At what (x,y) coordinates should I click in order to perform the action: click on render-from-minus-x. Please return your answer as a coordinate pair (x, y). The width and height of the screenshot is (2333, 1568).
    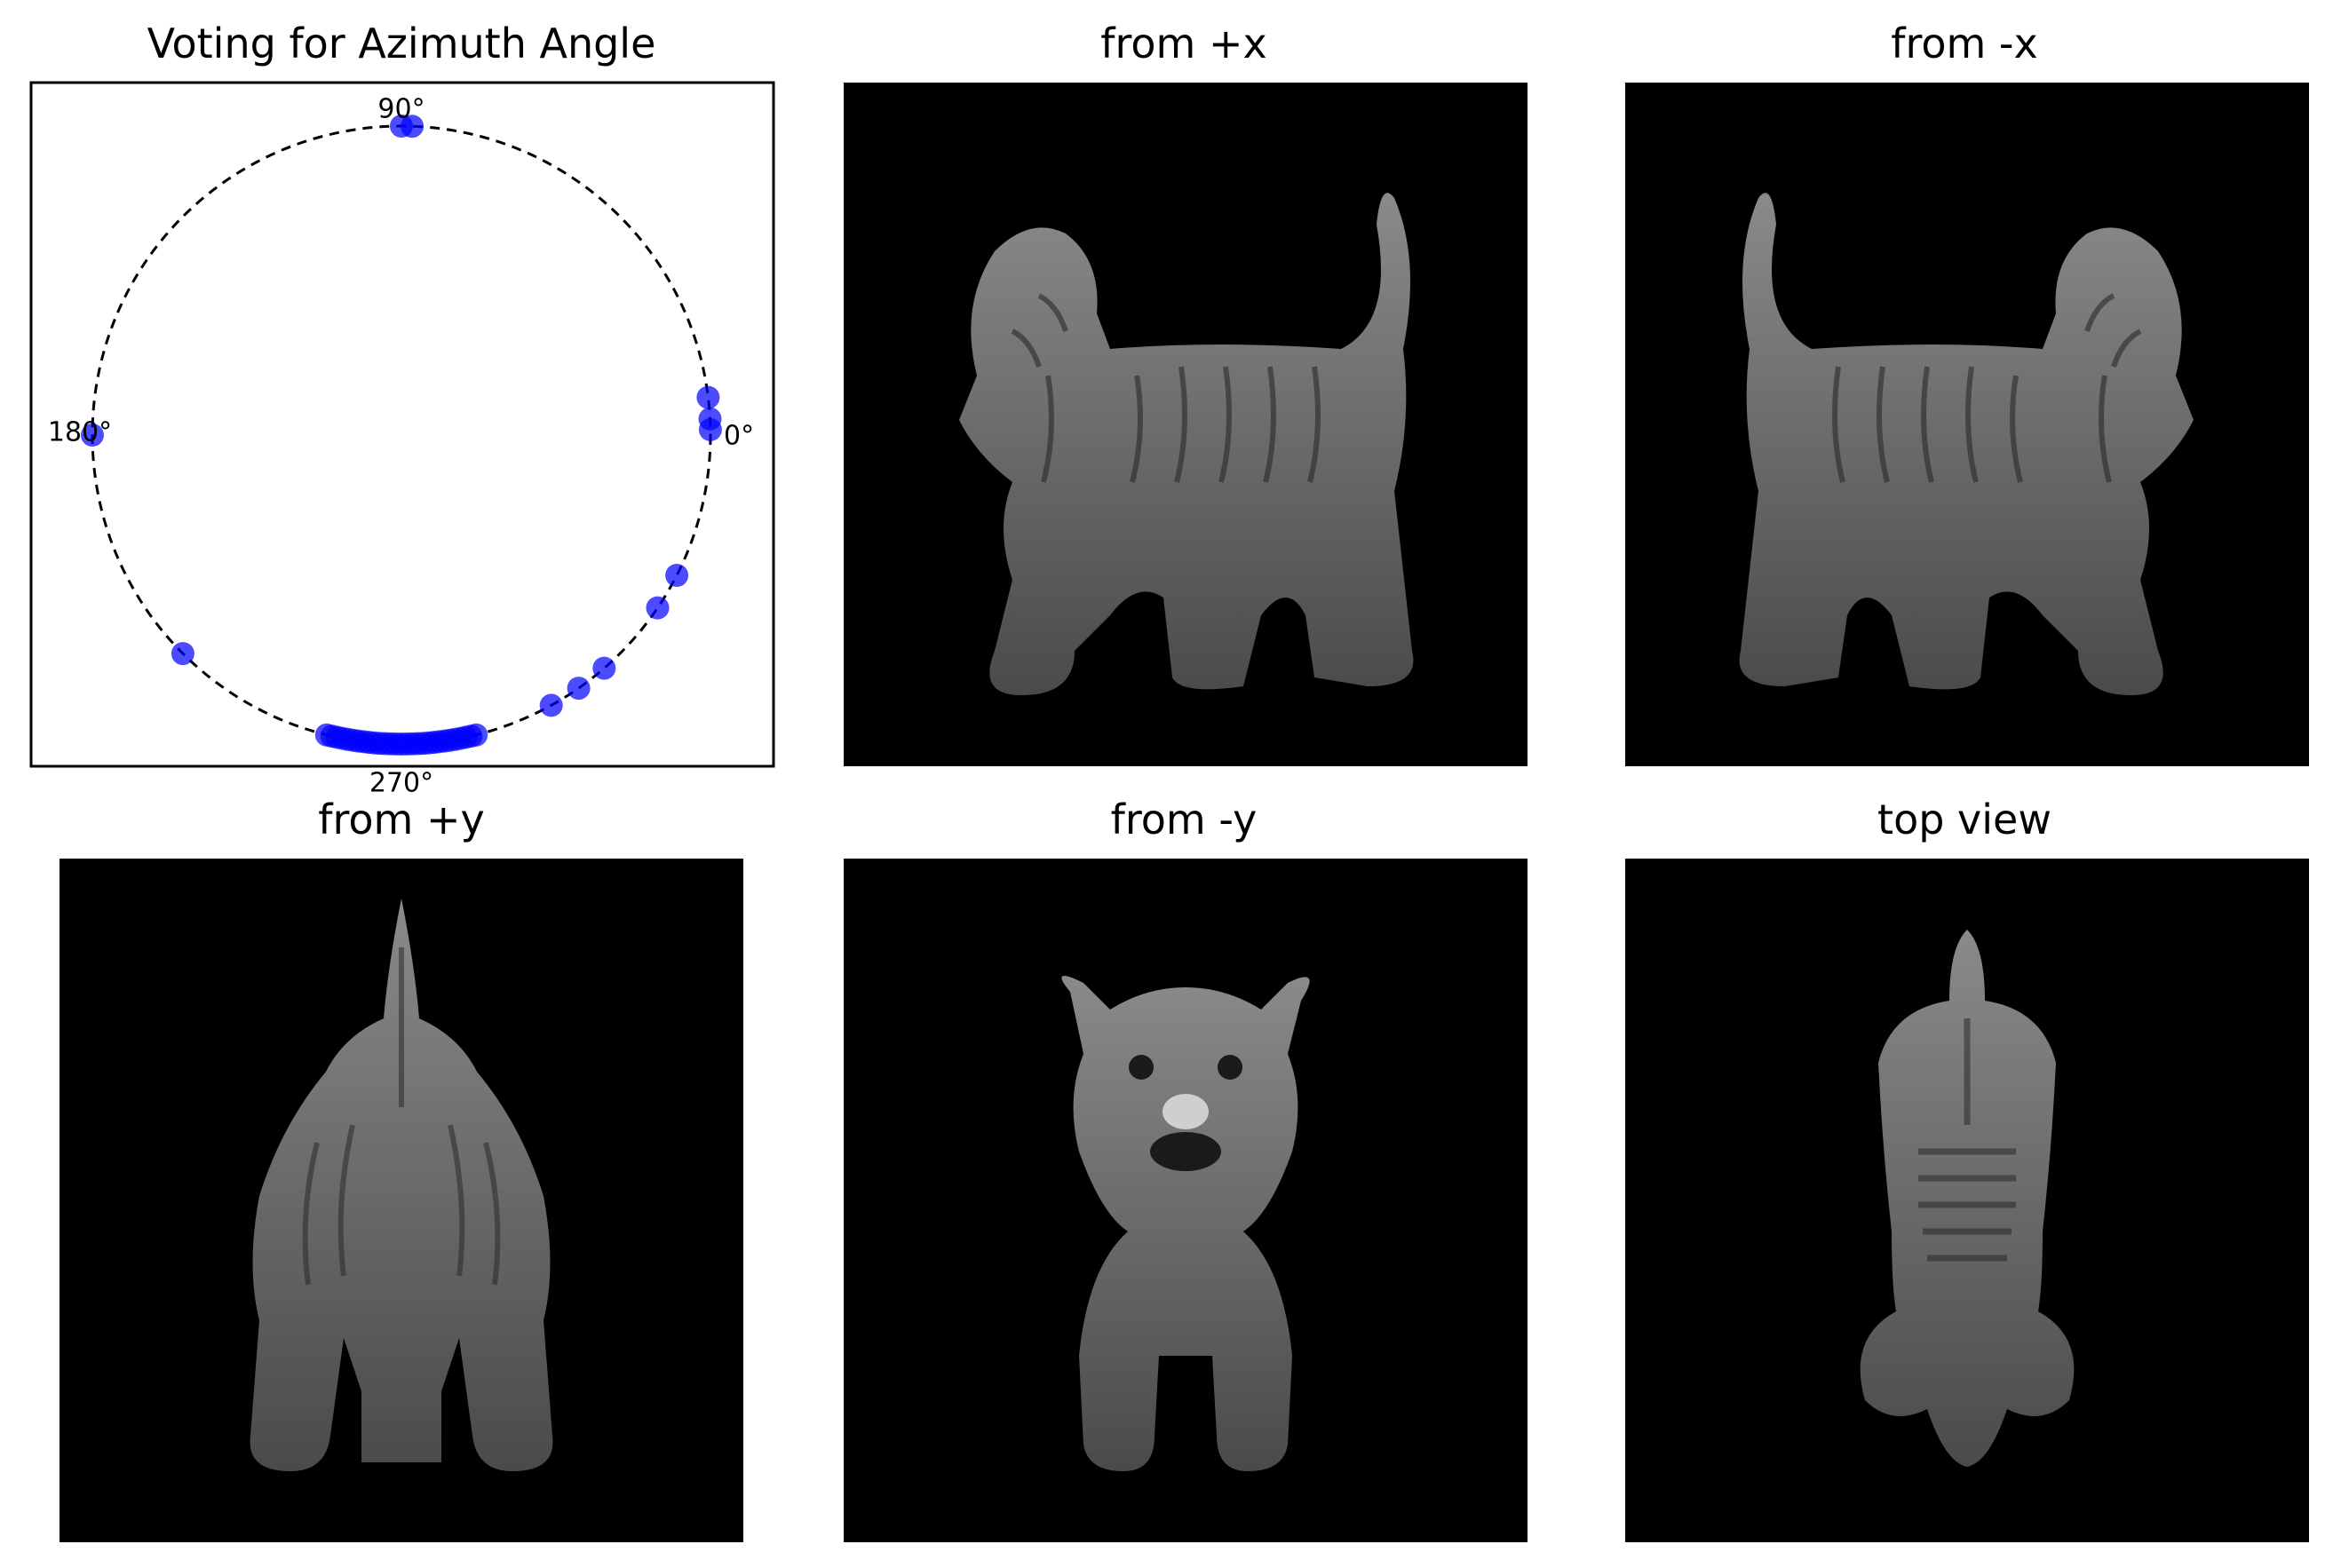
    Looking at the image, I should click on (1967, 424).